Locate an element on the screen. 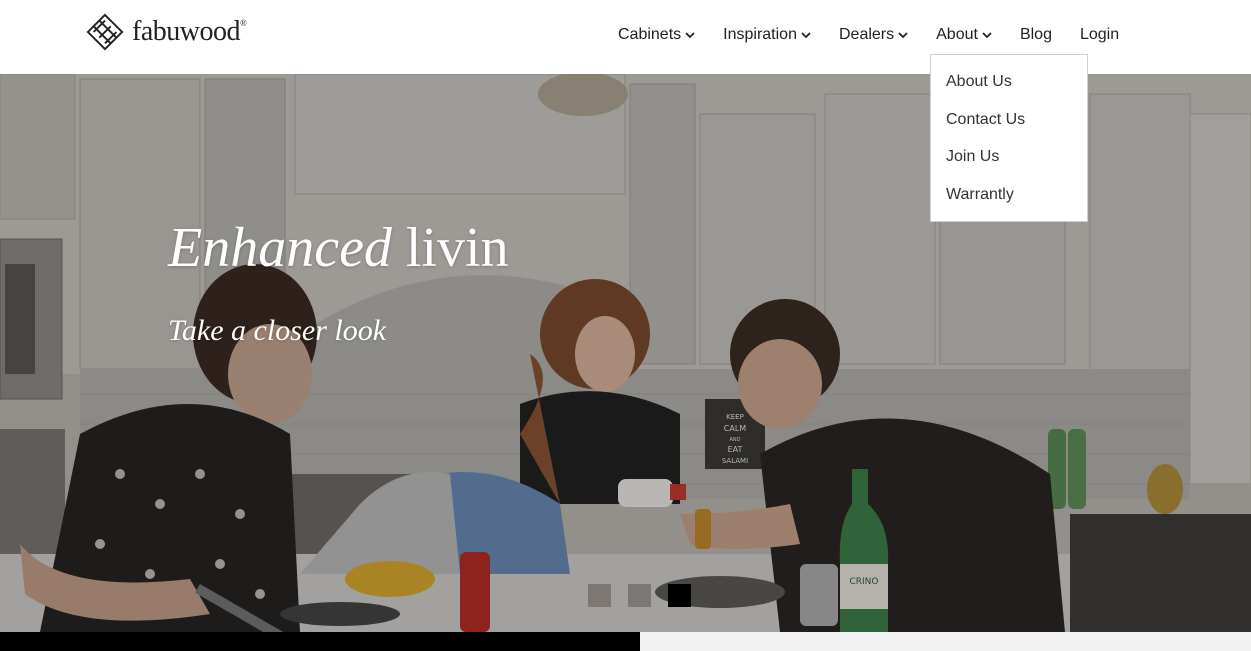 Image resolution: width=1251 pixels, height=651 pixels. nav-login: Login is located at coordinates (1099, 35).